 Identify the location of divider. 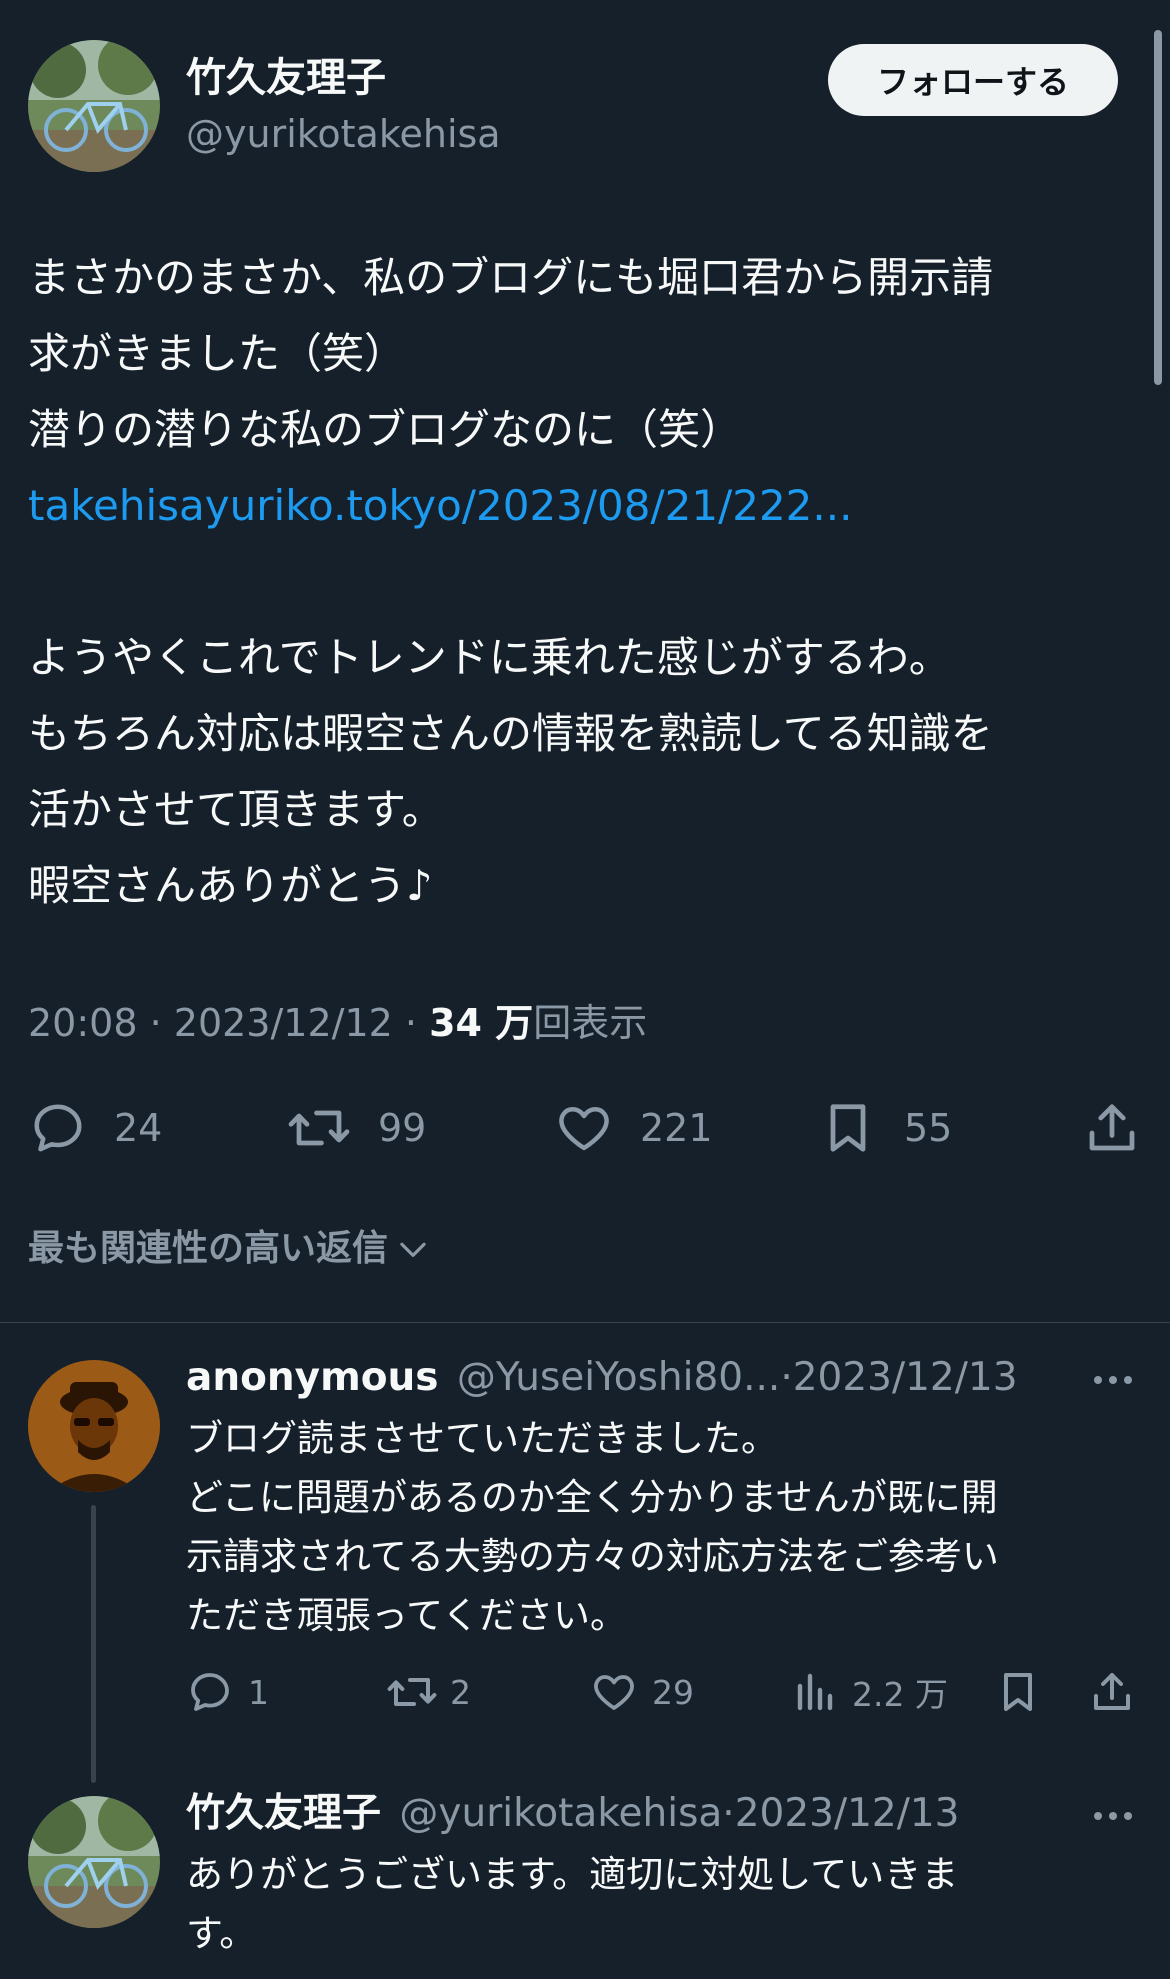
(585, 1322).